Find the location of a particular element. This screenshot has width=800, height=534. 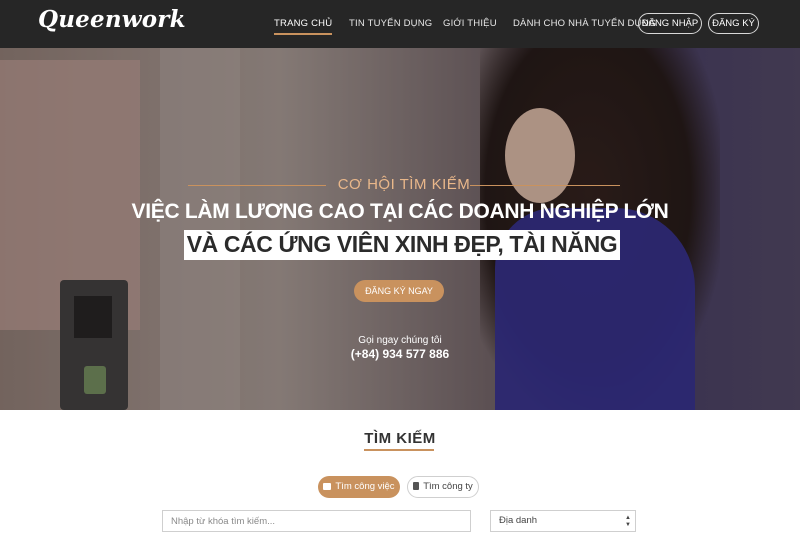

tab-find-companies: Tìm công ty is located at coordinates (443, 487).